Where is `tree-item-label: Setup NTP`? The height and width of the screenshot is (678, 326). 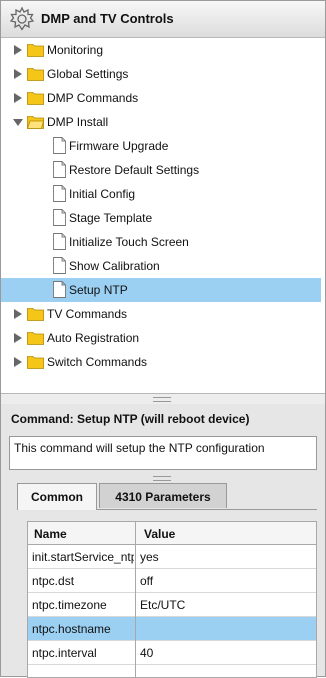 tree-item-label: Setup NTP is located at coordinates (98, 290).